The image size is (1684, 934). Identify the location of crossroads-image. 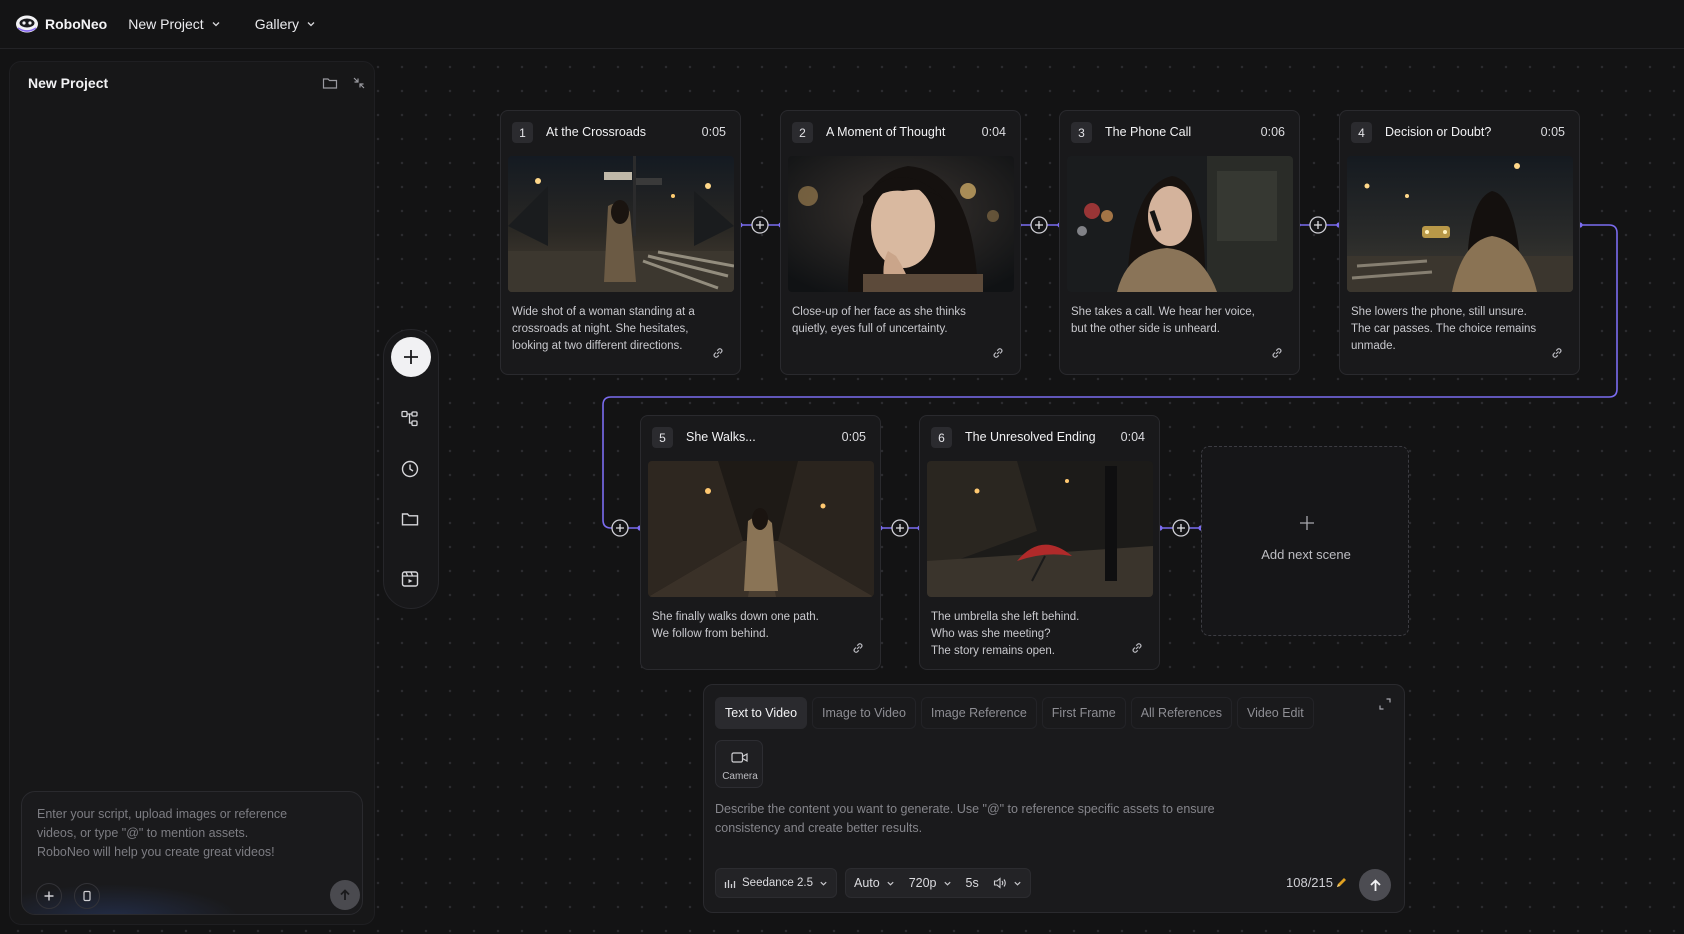
(621, 224).